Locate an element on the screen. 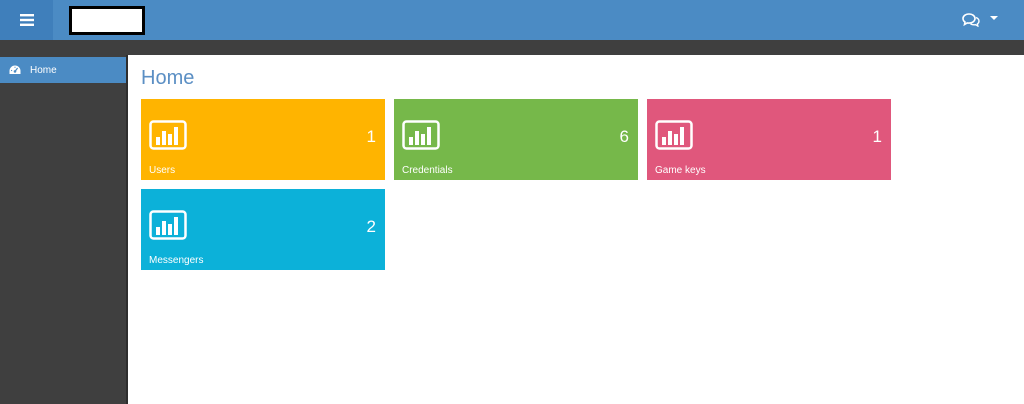 The width and height of the screenshot is (1024, 404). sidebar-item-home: Home is located at coordinates (63, 70).